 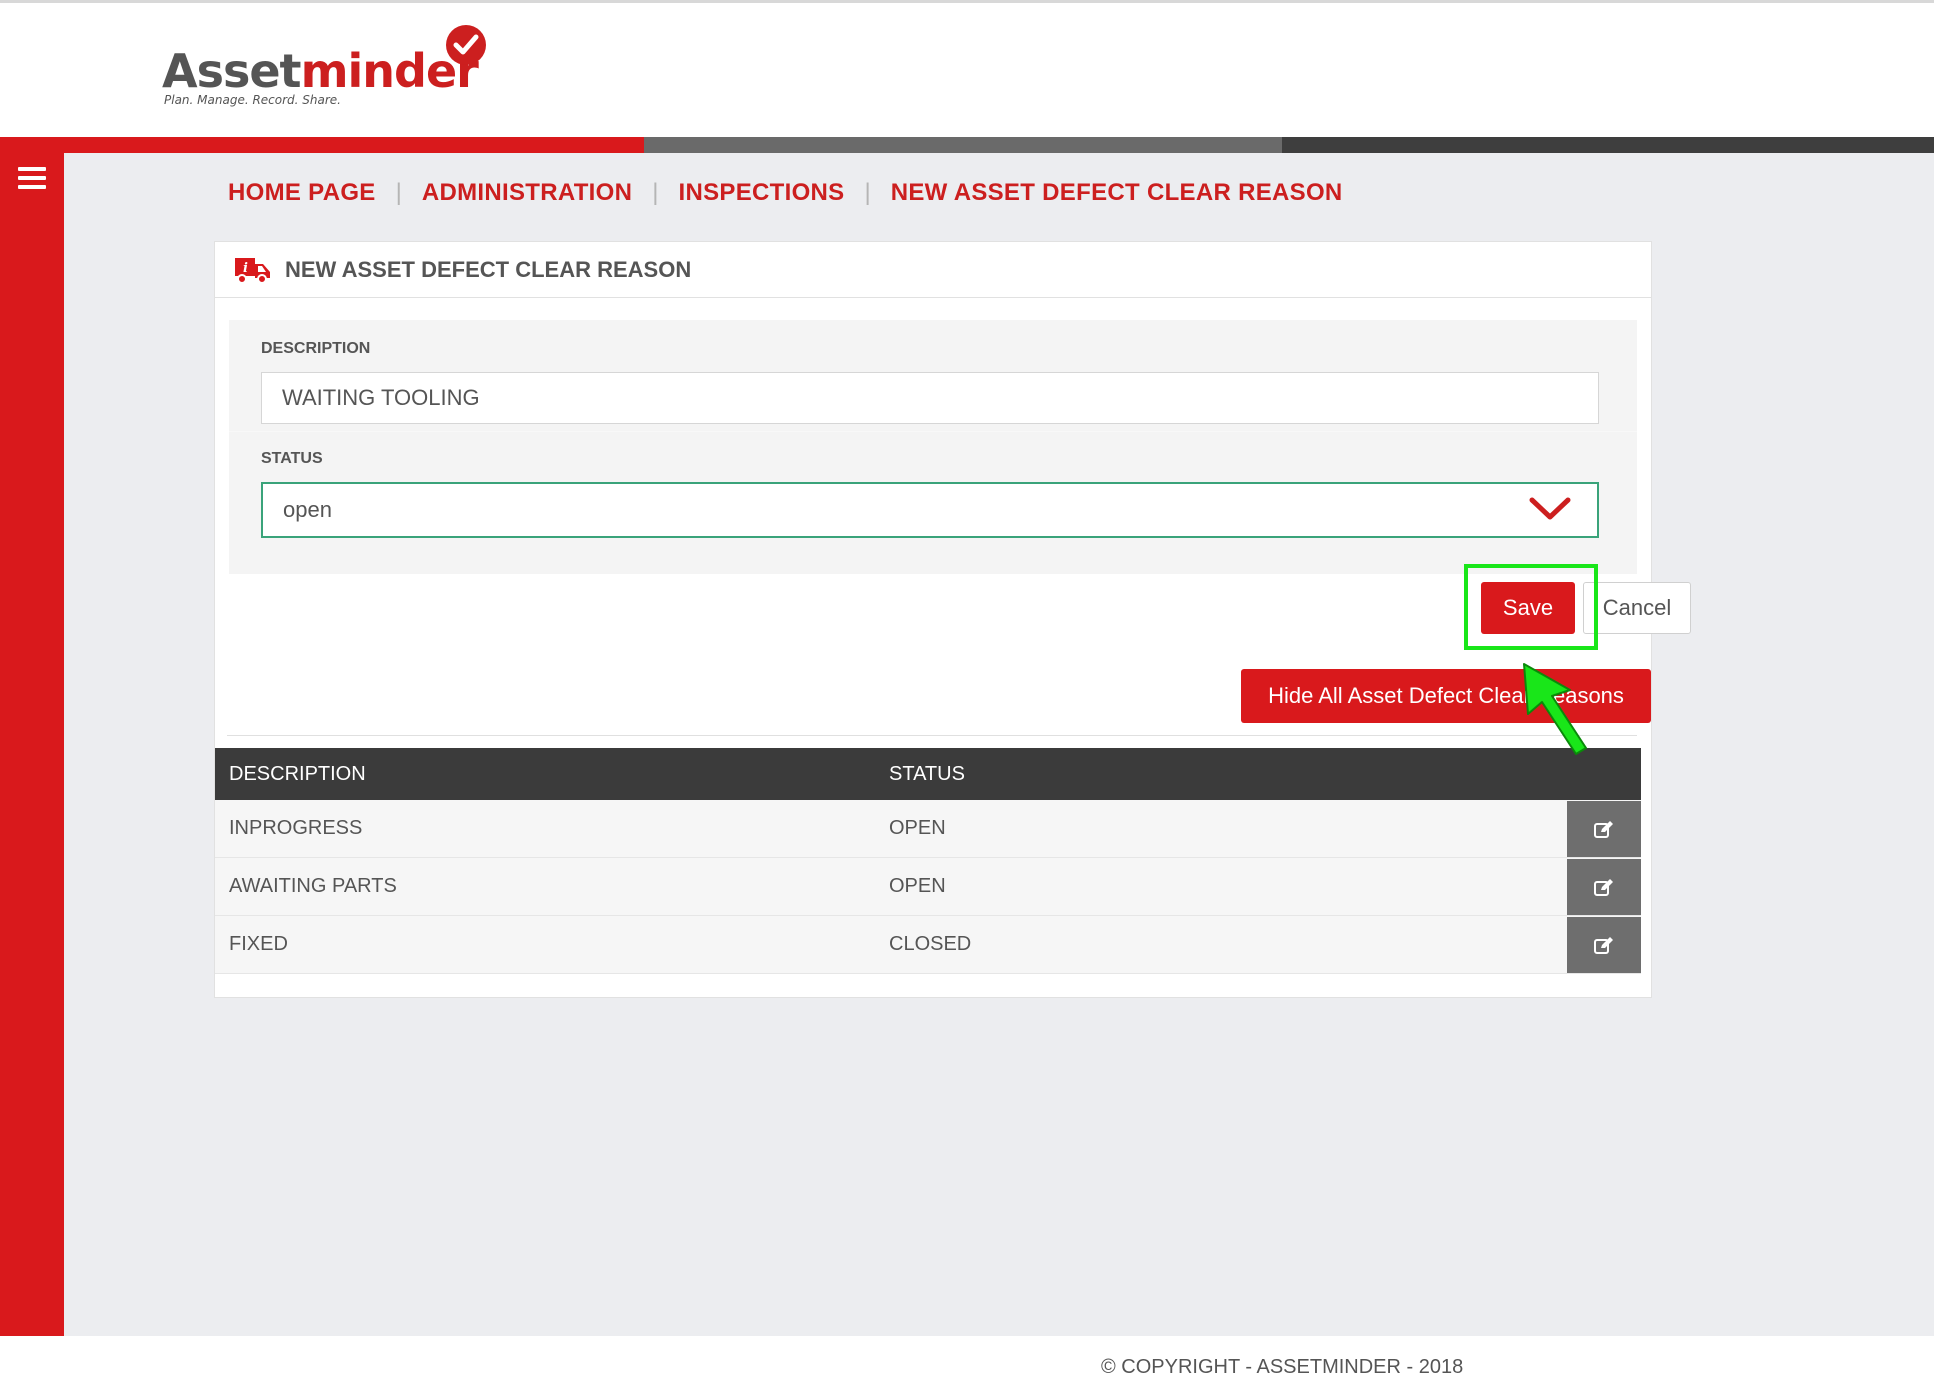 I want to click on logo-wordmark: Assetminder, so click(x=320, y=71).